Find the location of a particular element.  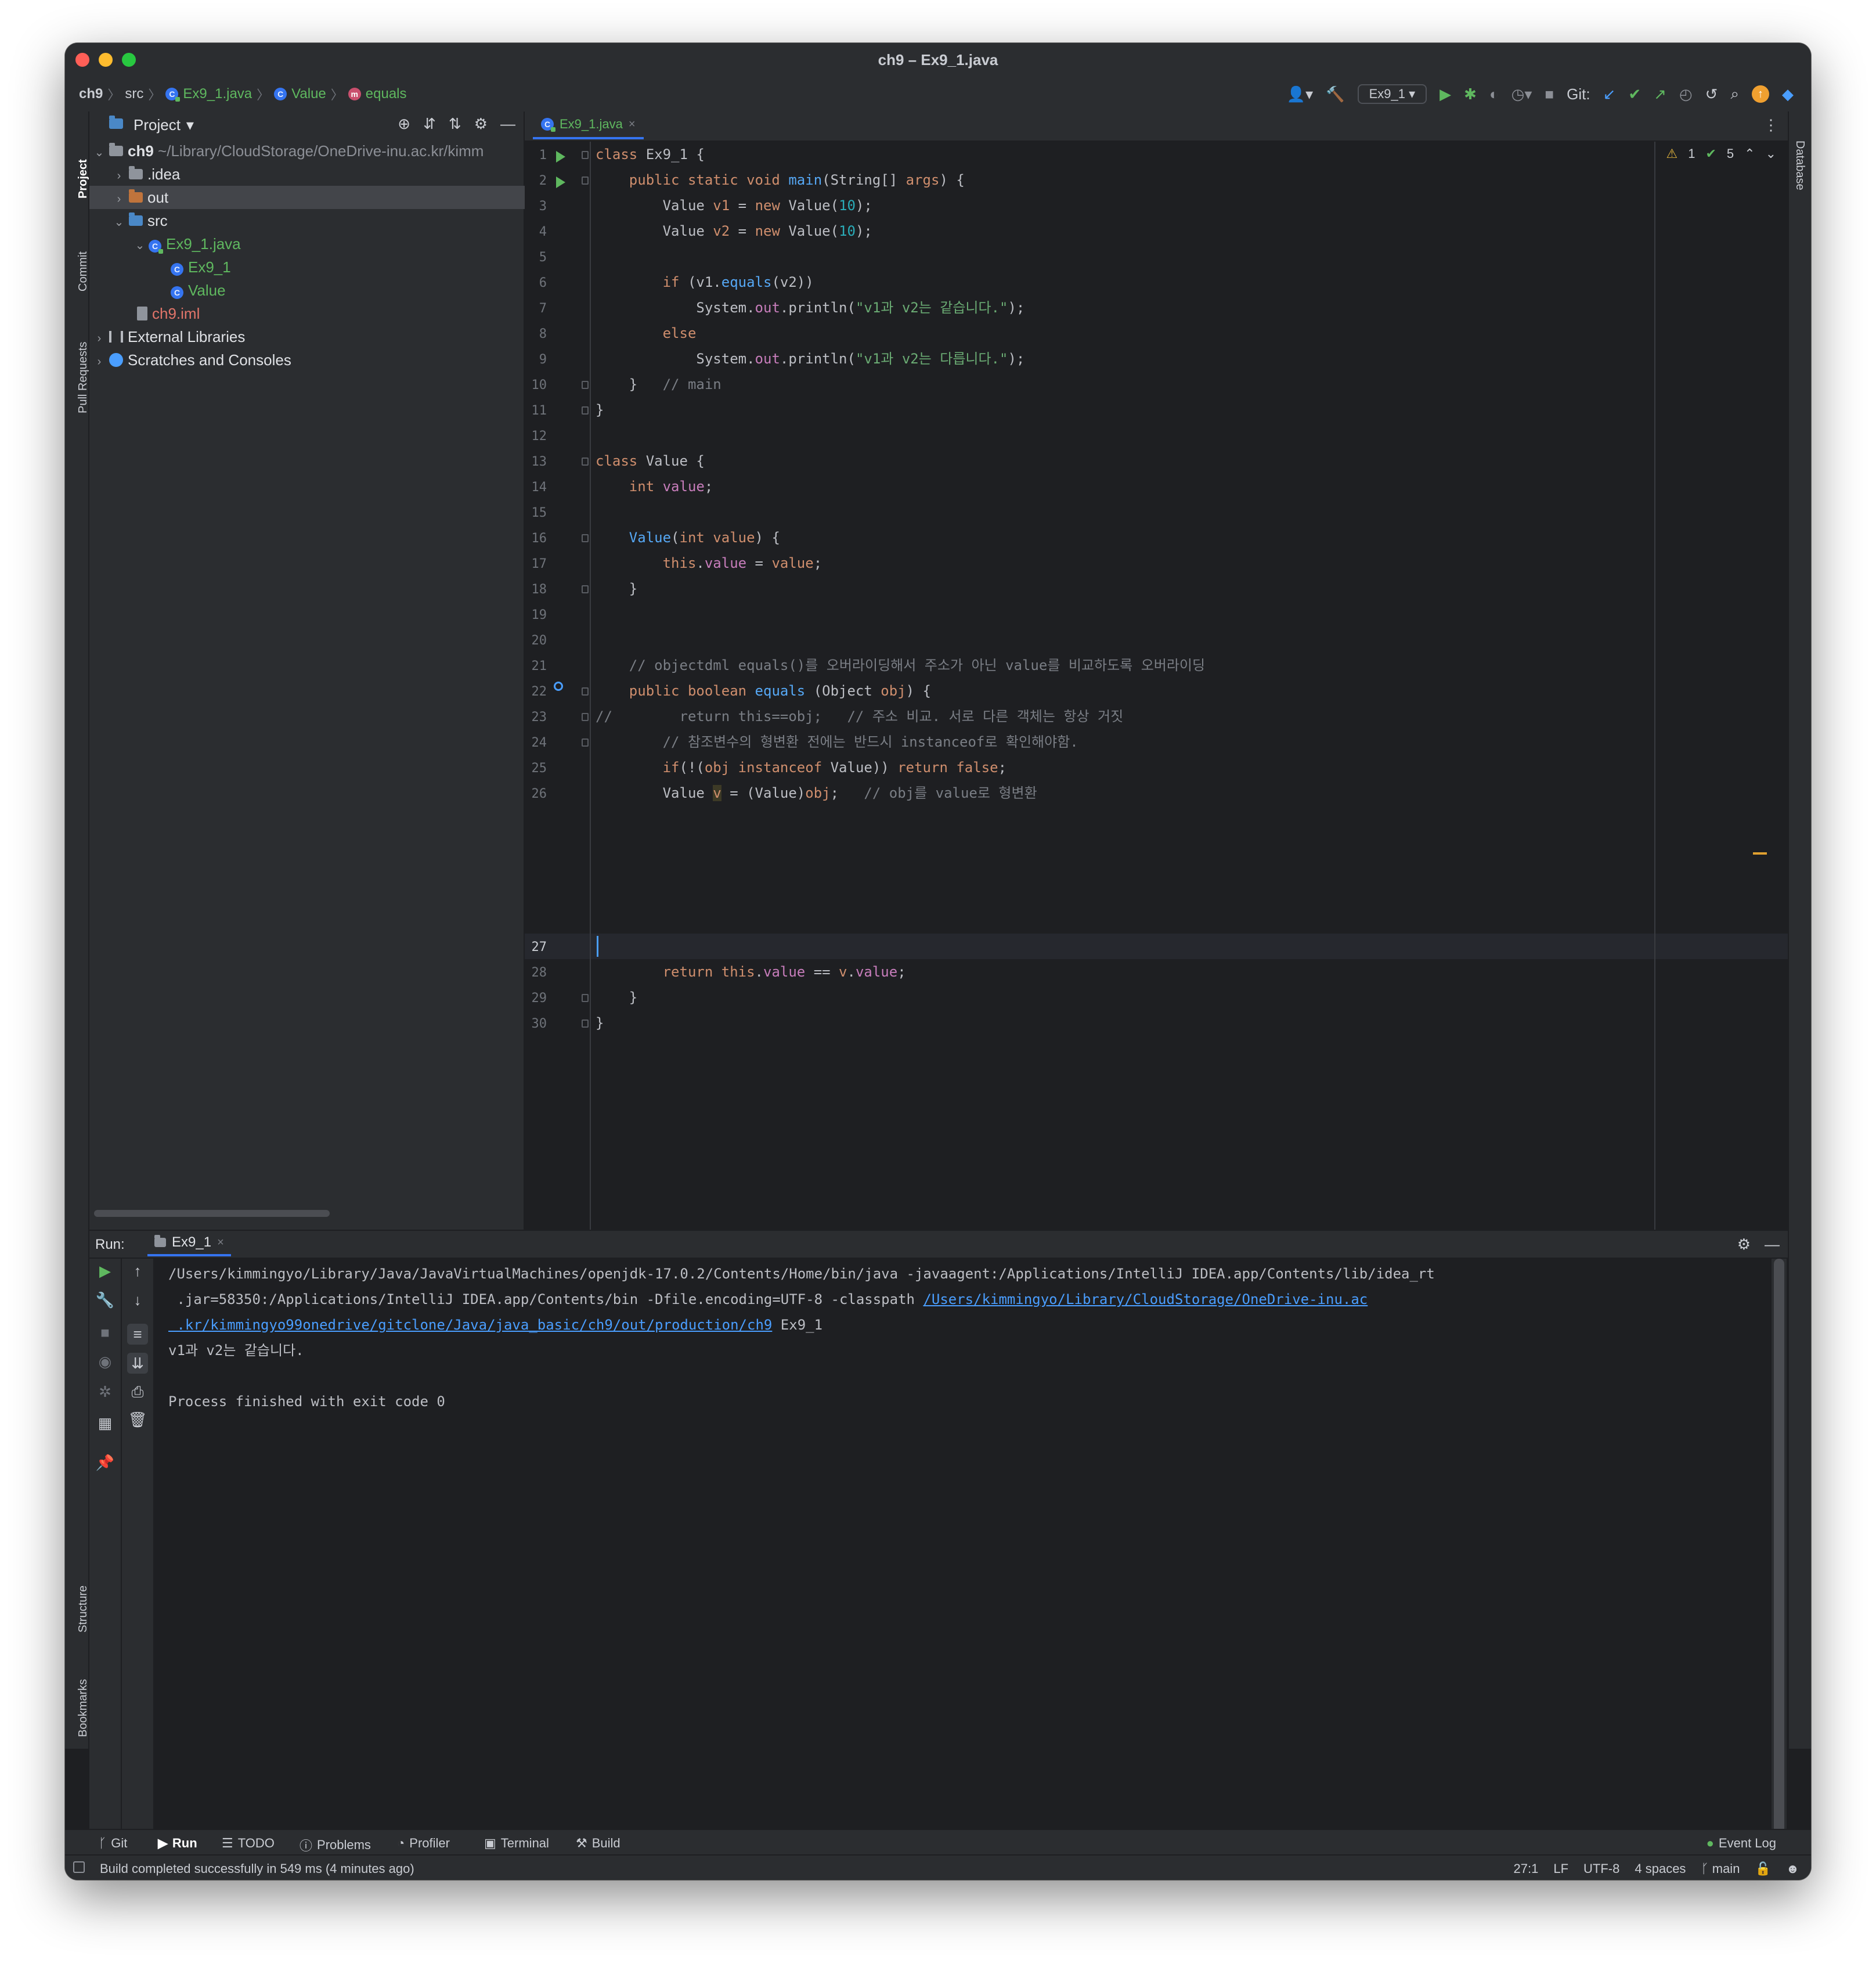

camera-icon: ◉ is located at coordinates (105, 1362).